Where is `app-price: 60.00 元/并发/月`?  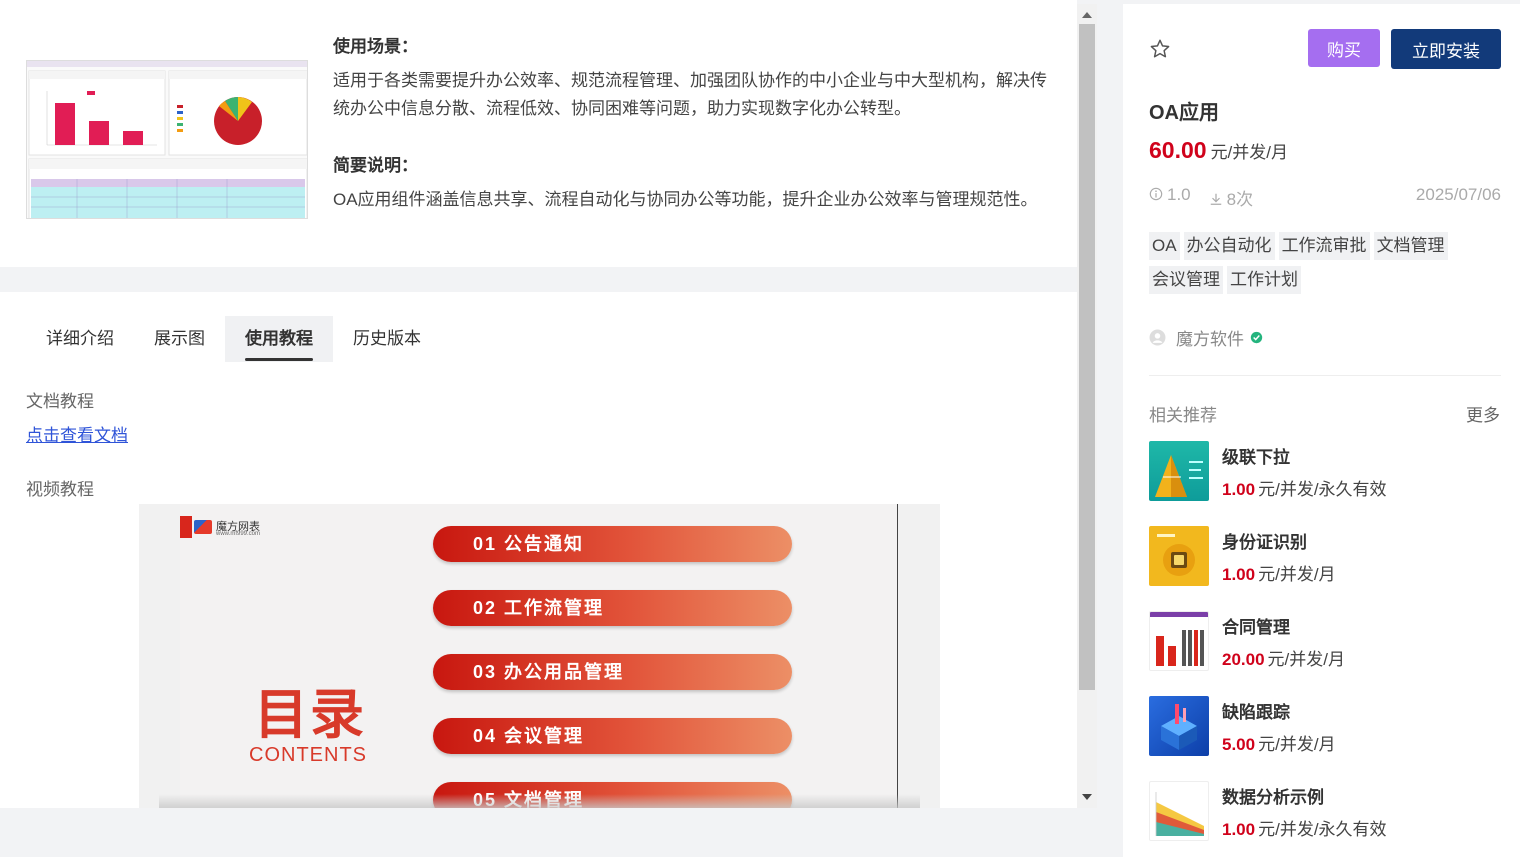 app-price: 60.00 元/并发/月 is located at coordinates (1218, 150).